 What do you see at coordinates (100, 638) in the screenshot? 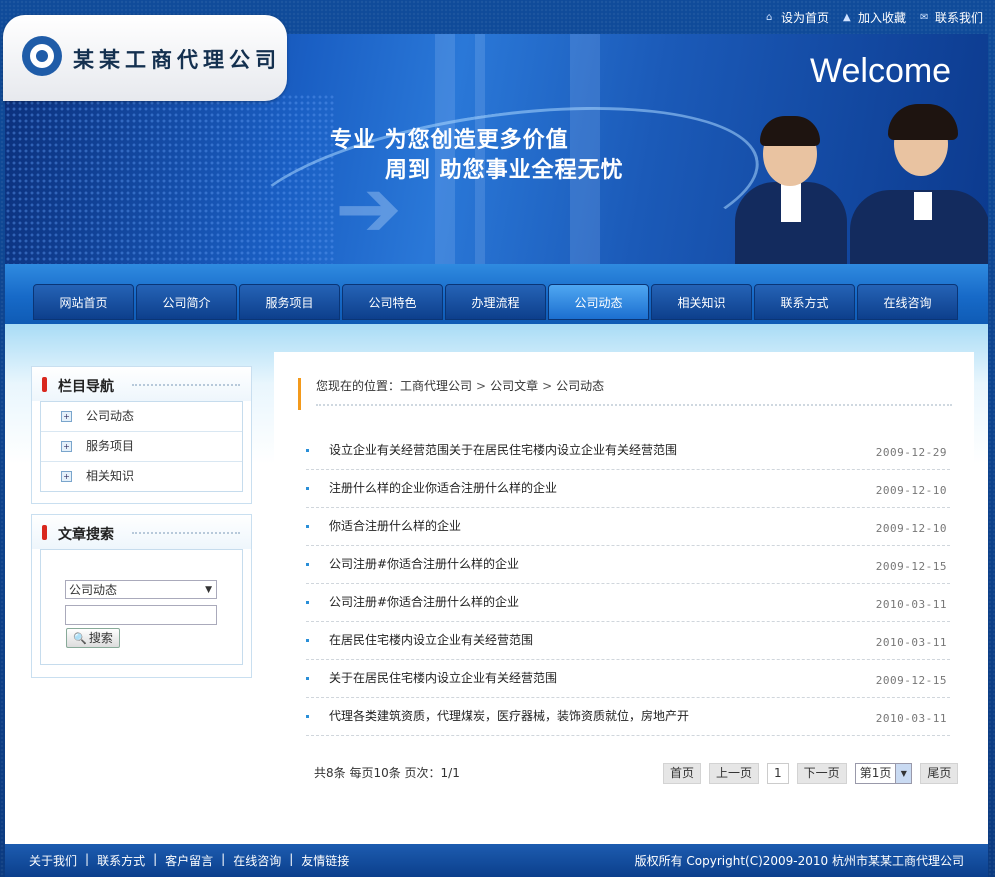
I see `search-button-label: 搜索` at bounding box center [100, 638].